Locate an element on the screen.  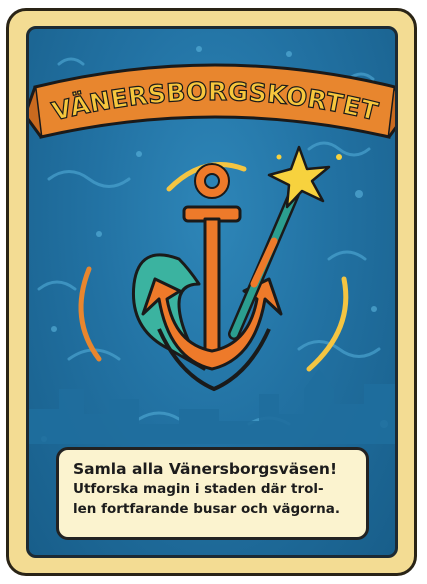
right-glow-arc is located at coordinates (327, 324).